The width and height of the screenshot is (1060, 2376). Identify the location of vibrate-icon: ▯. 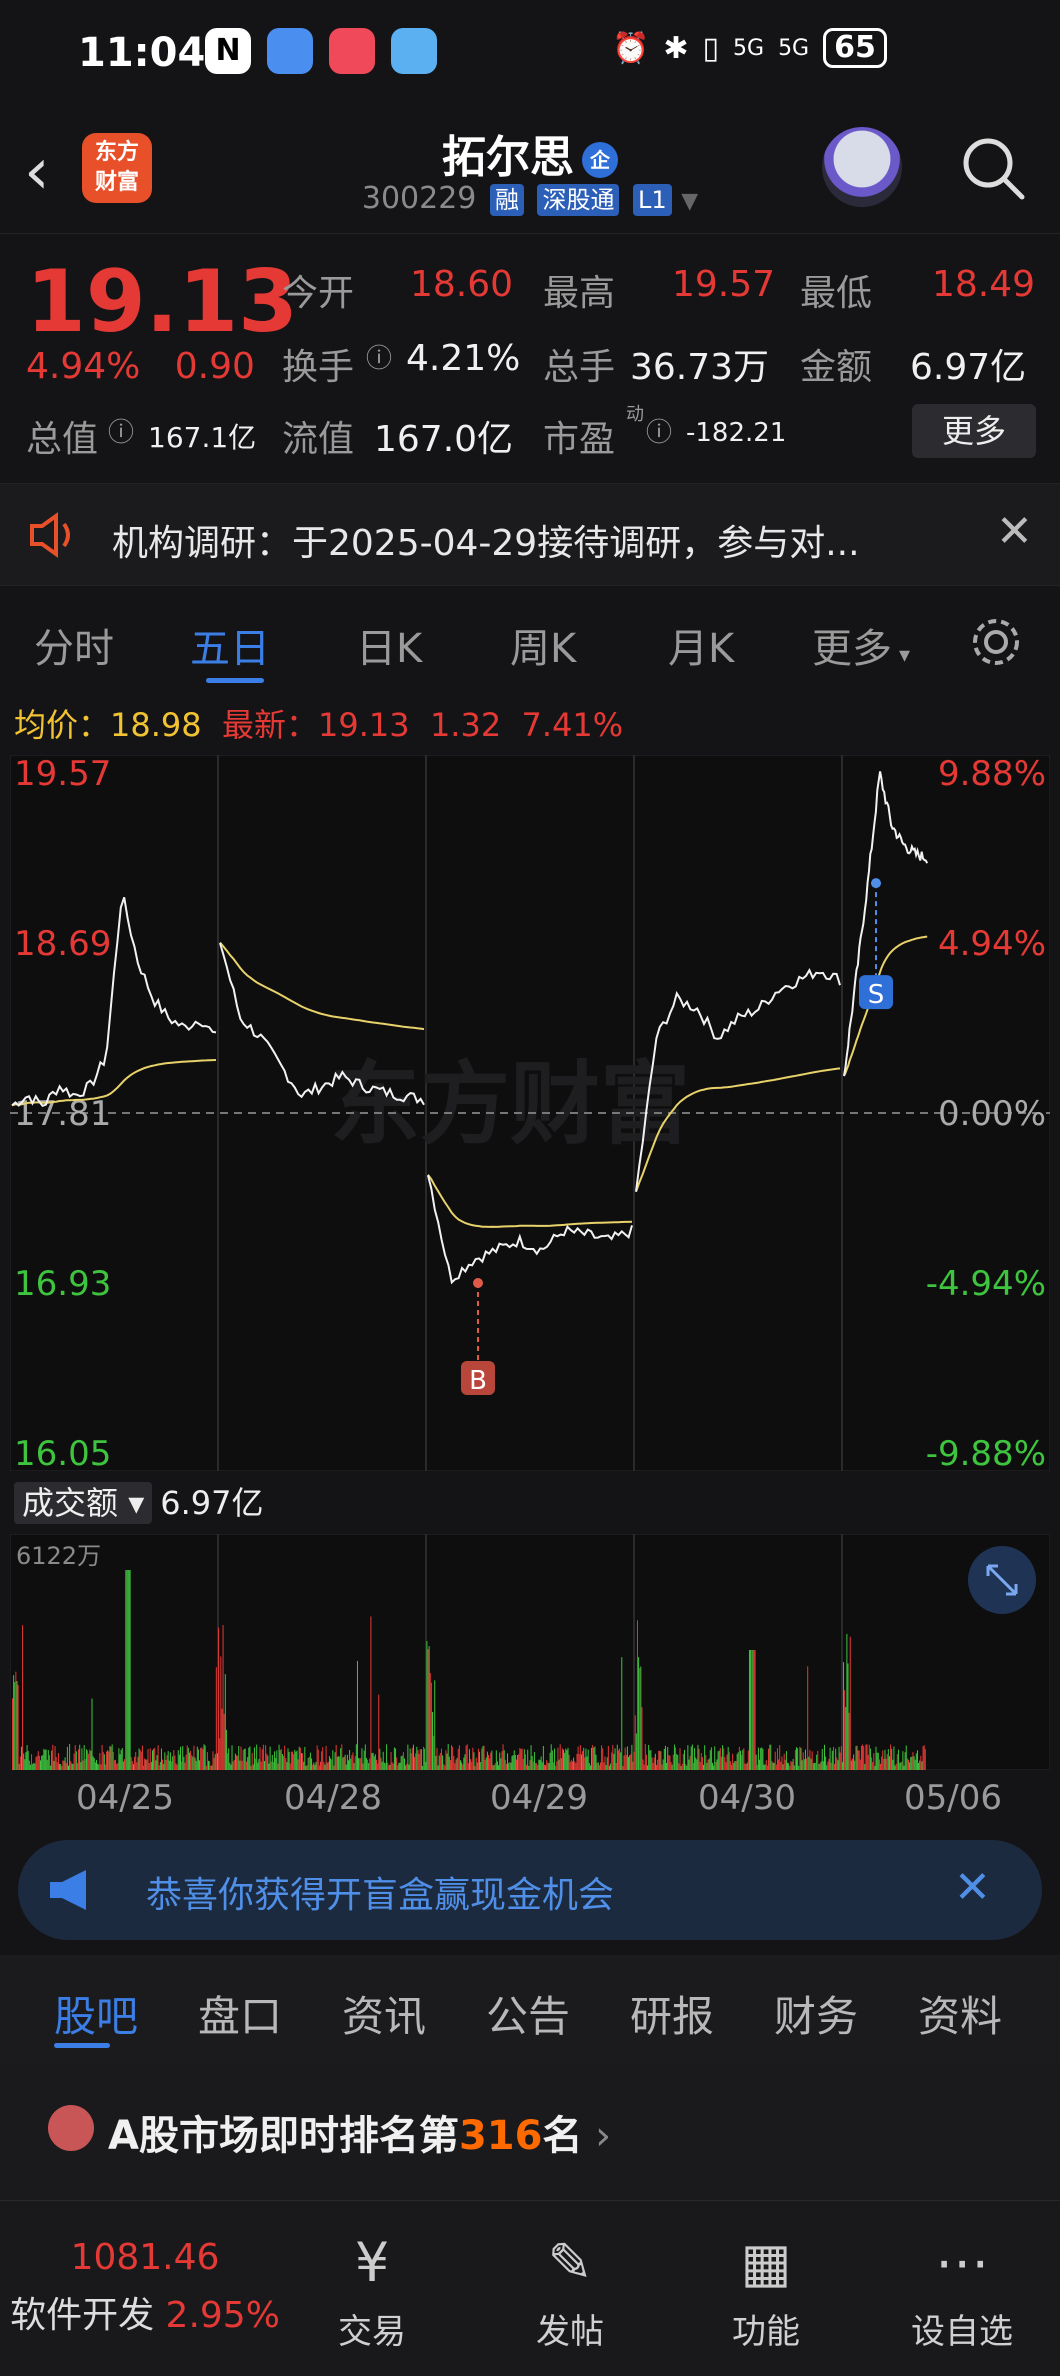
(711, 48).